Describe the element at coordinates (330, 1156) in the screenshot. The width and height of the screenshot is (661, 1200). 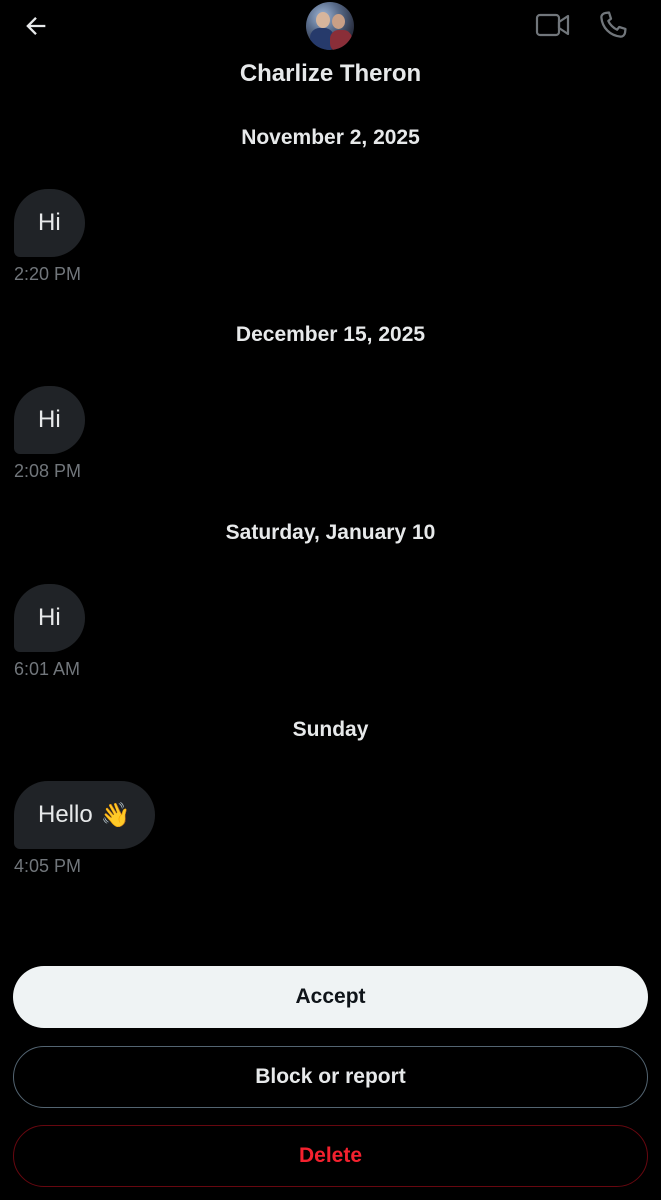
I see `delete-button: Delete` at that location.